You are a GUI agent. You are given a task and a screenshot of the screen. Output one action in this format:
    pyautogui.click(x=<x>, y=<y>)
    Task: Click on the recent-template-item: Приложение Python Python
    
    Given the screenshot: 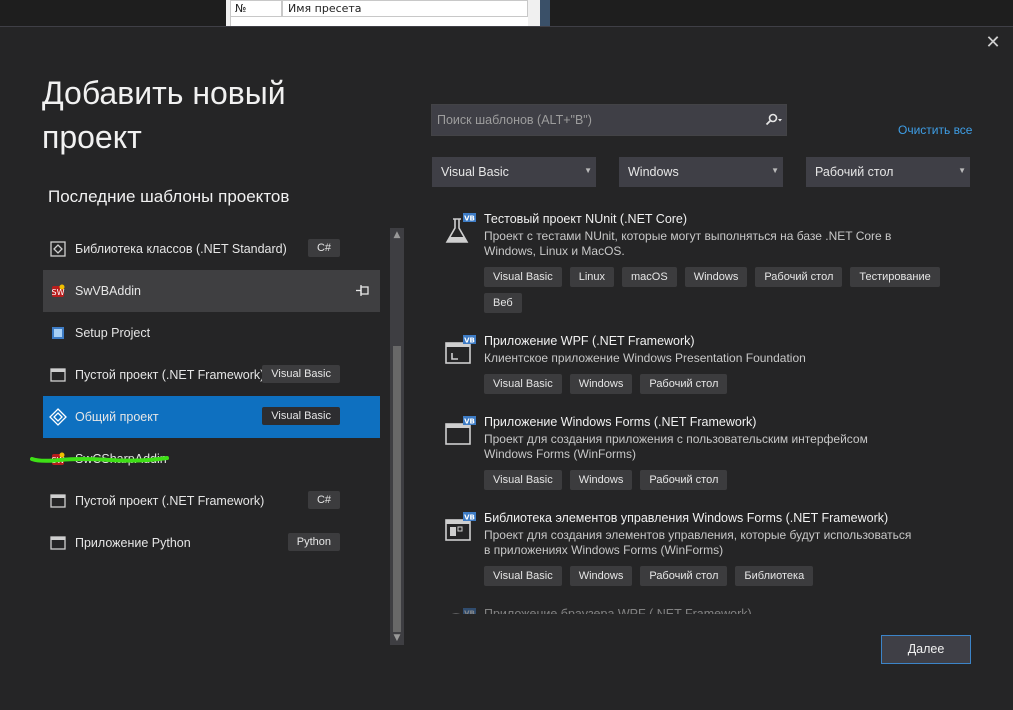 What is the action you would take?
    pyautogui.click(x=211, y=543)
    